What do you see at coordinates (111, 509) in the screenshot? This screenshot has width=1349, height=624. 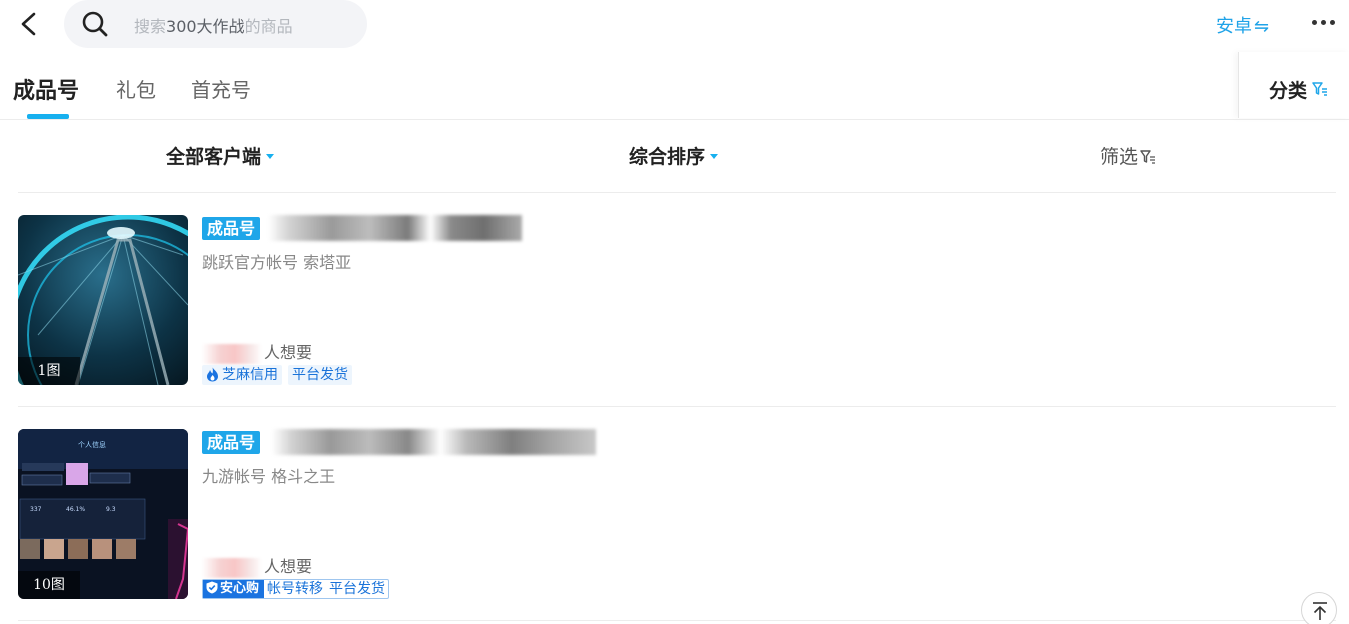 I see `svg-text: 9.3` at bounding box center [111, 509].